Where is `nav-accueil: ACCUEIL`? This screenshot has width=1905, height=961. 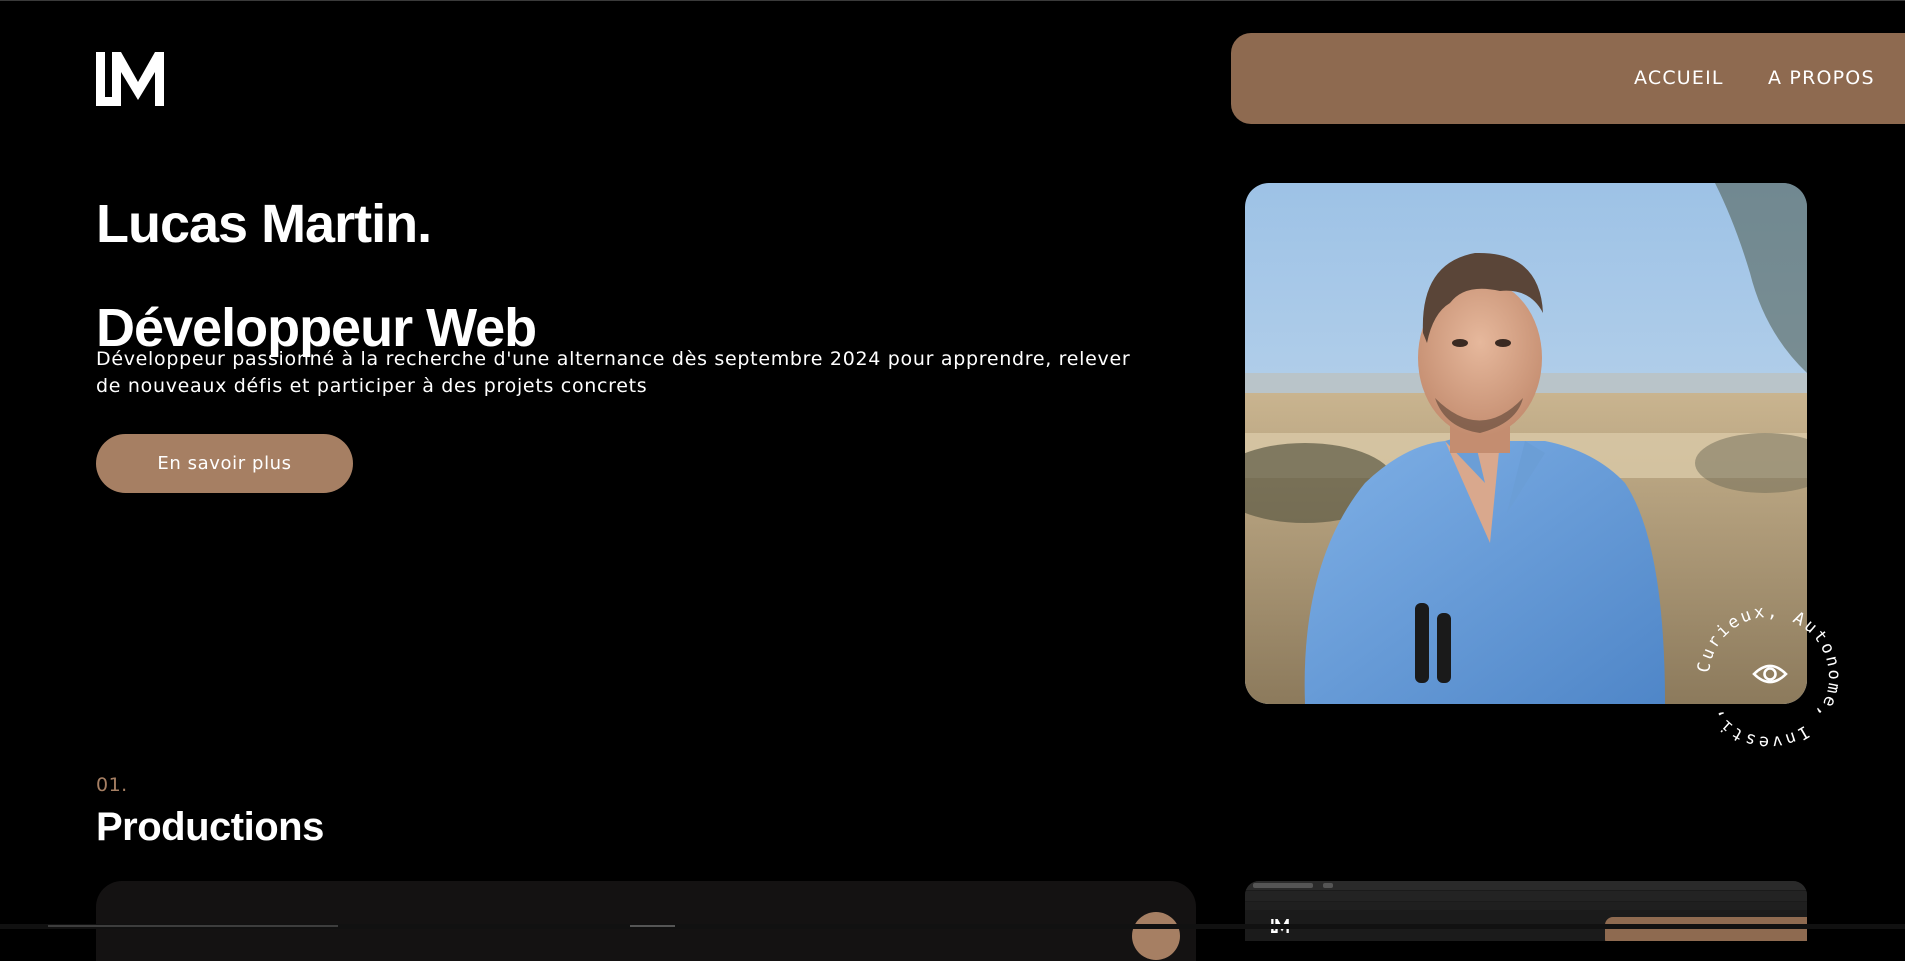 nav-accueil: ACCUEIL is located at coordinates (1679, 78).